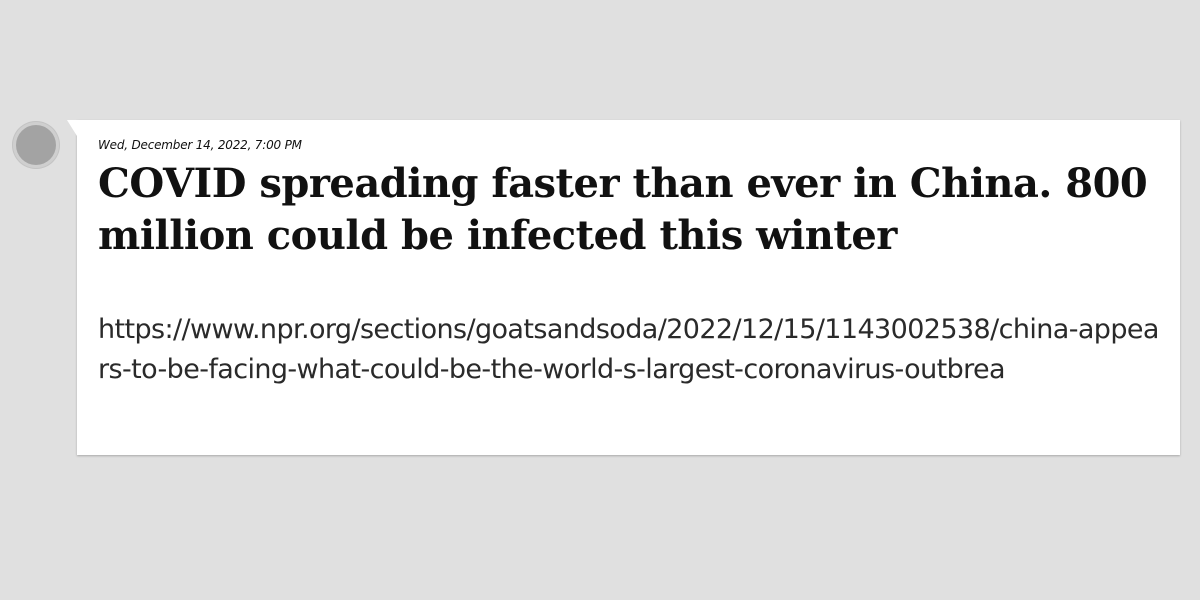 This screenshot has width=1200, height=600. I want to click on card-pointer, so click(72, 128).